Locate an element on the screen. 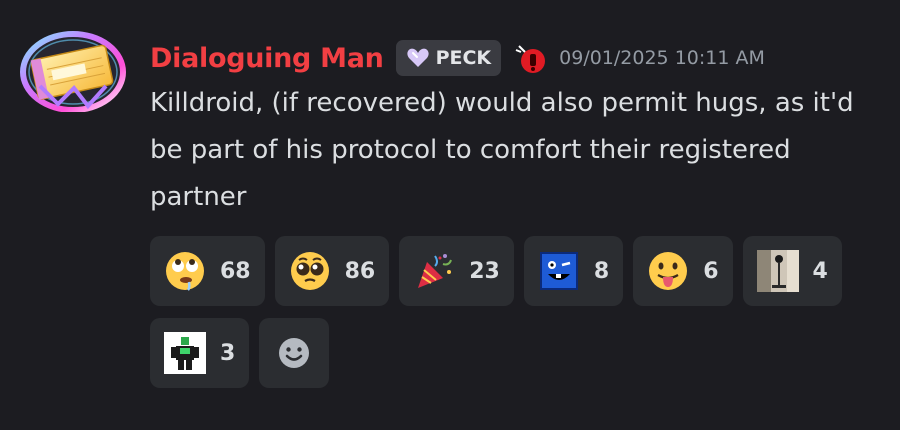  green-robot-figure-icon is located at coordinates (185, 353).